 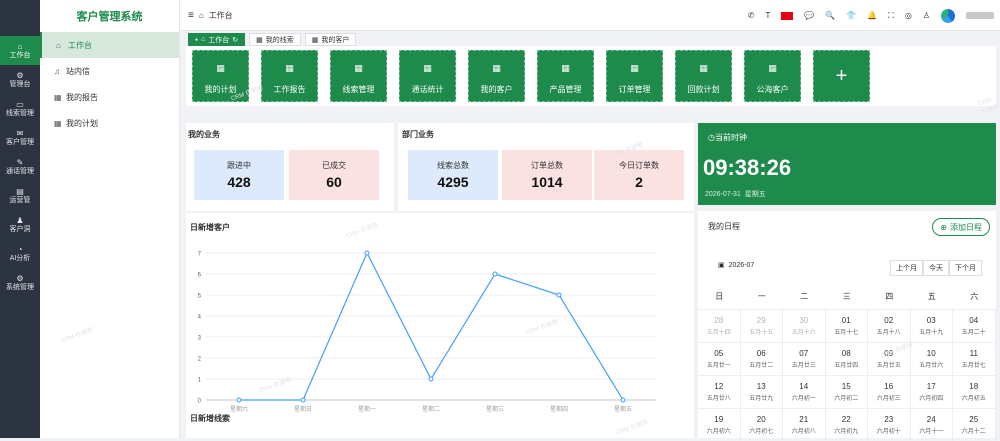 What do you see at coordinates (889, 325) in the screenshot?
I see `calendar-day: 02 五月十八` at bounding box center [889, 325].